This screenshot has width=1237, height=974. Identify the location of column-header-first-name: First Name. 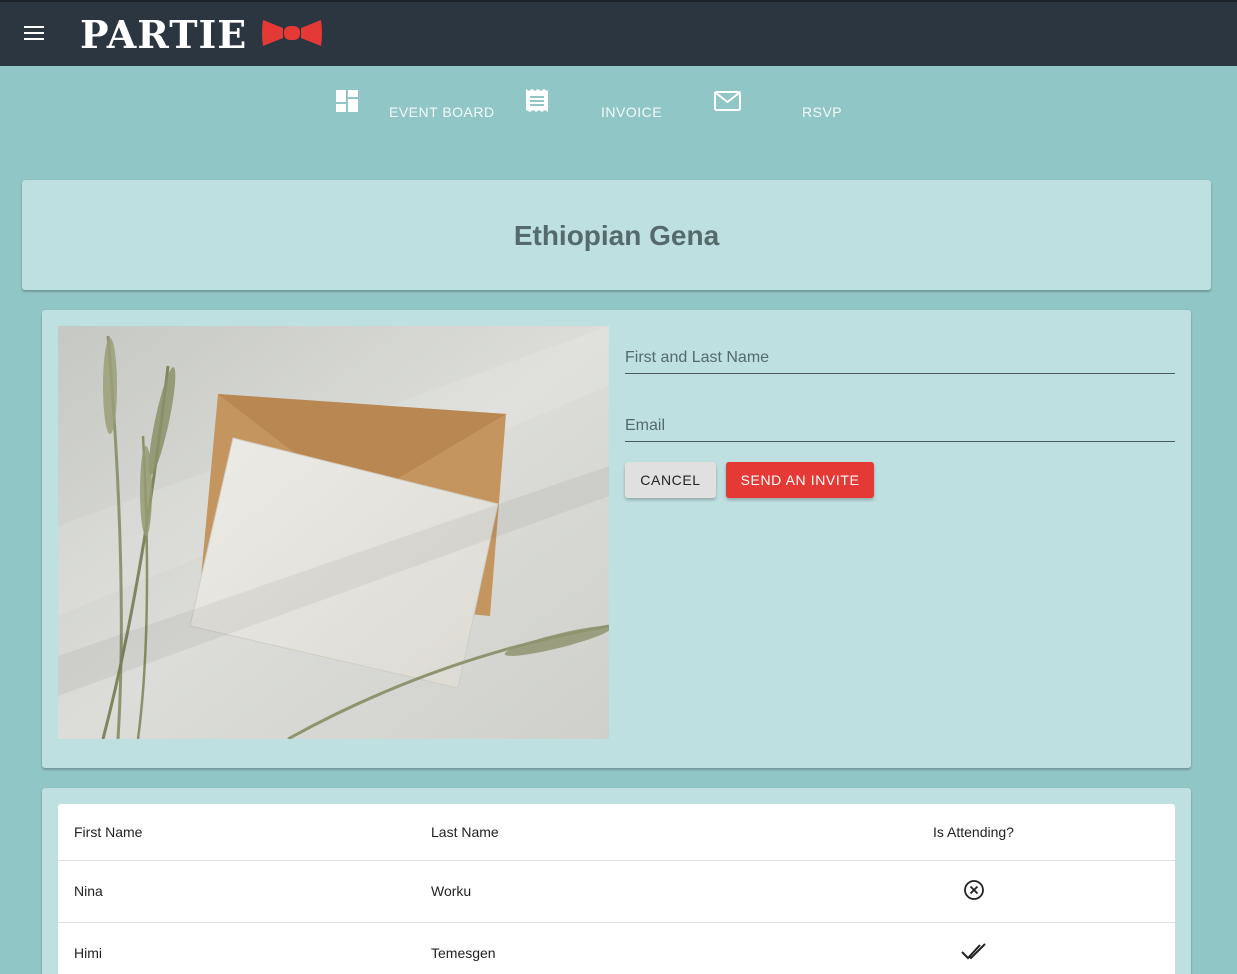
(236, 832).